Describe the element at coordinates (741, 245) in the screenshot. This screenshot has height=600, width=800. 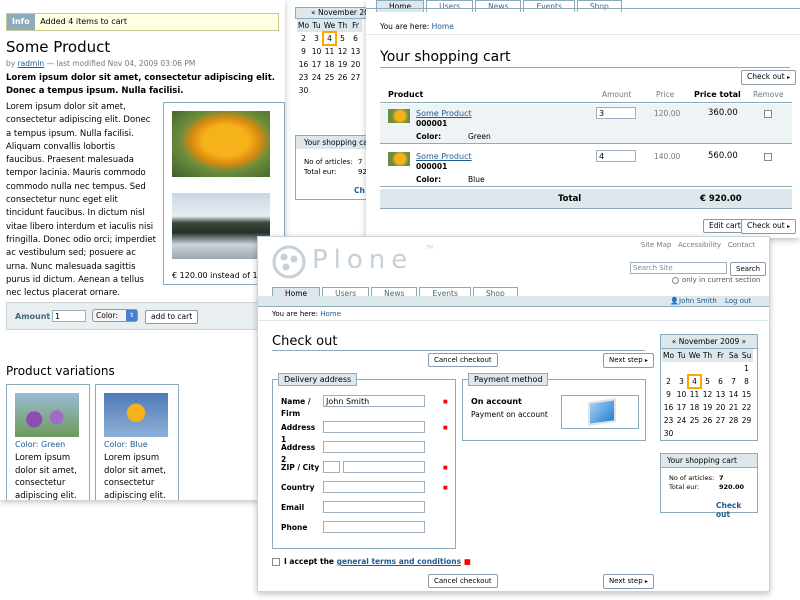
I see `contact-link: Contact` at that location.